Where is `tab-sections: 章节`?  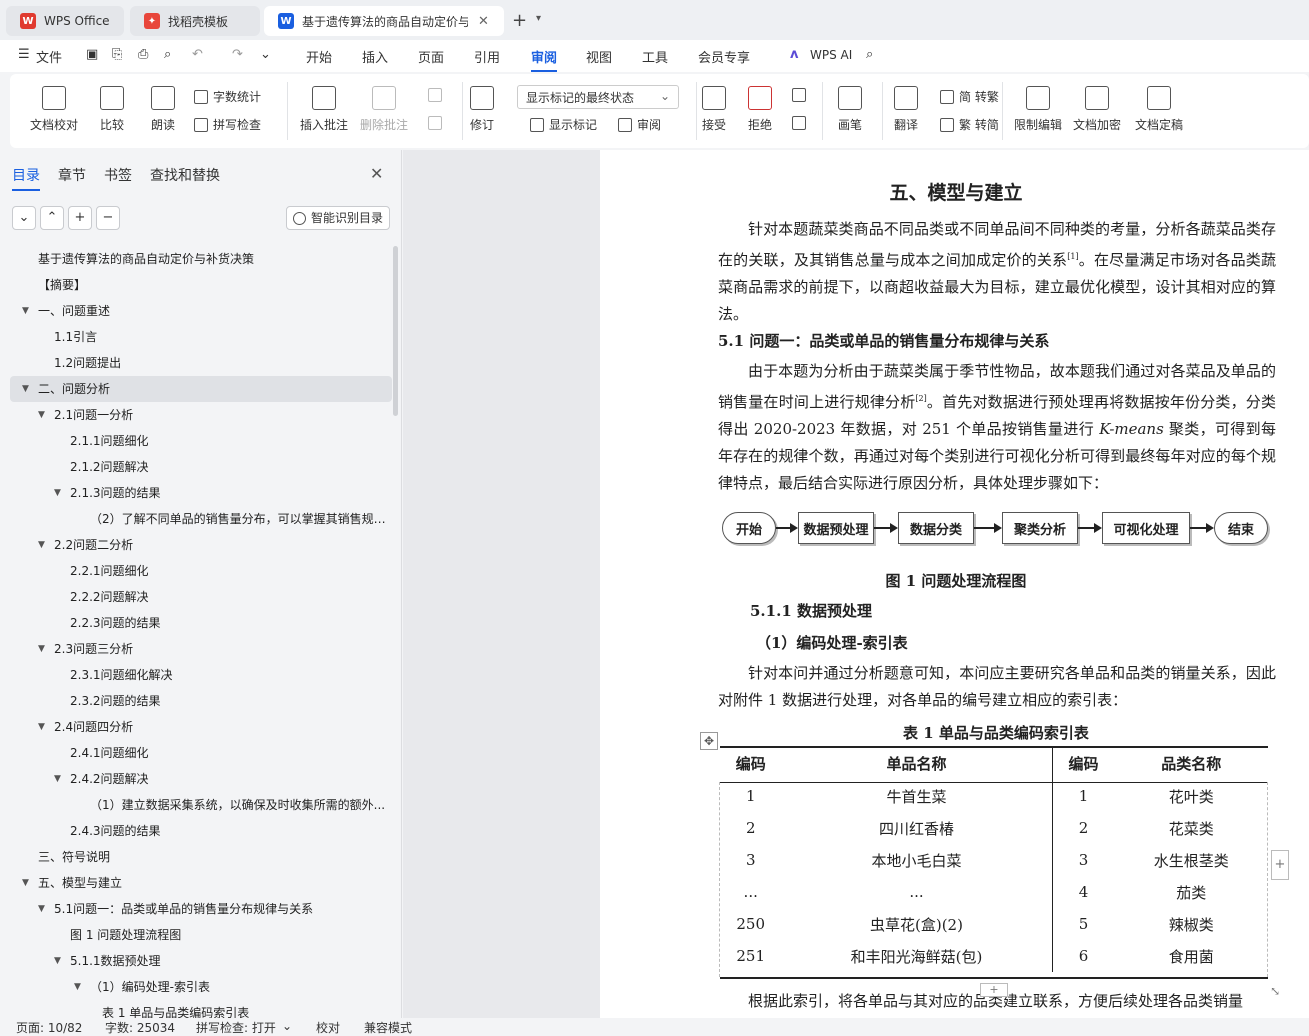
tab-sections: 章节 is located at coordinates (72, 175).